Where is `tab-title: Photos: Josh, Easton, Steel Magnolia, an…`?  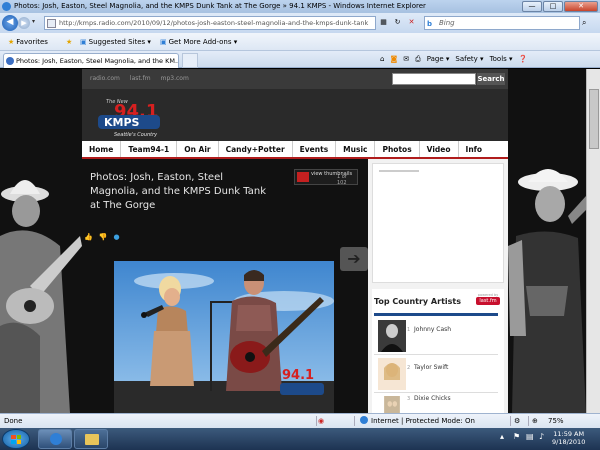 tab-title: Photos: Josh, Easton, Steel Magnolia, an… is located at coordinates (97, 61).